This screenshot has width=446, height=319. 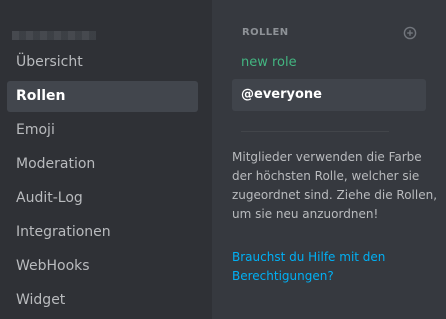 I want to click on sidebar-item-moderation: Moderation, so click(x=102, y=164).